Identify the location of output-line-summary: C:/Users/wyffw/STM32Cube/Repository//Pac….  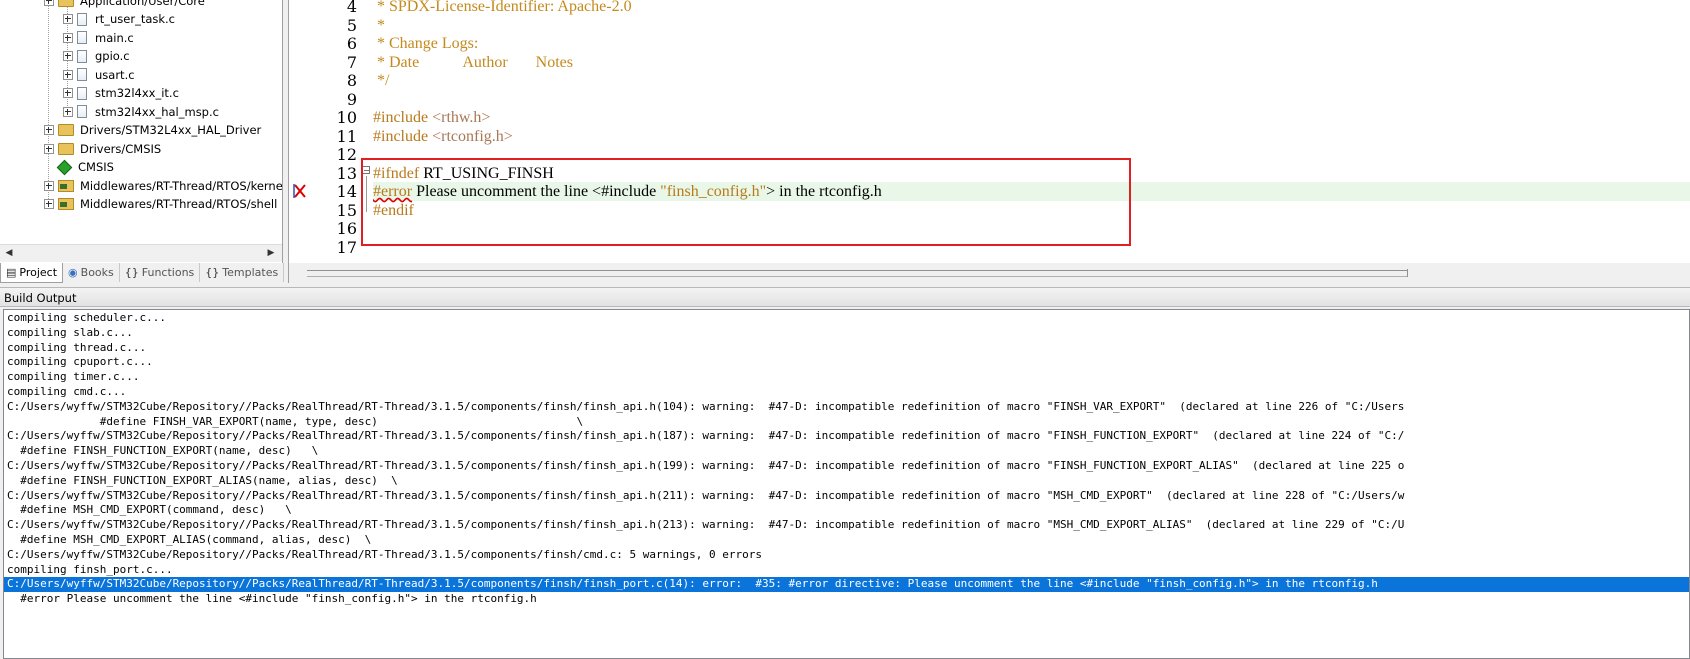
(384, 555).